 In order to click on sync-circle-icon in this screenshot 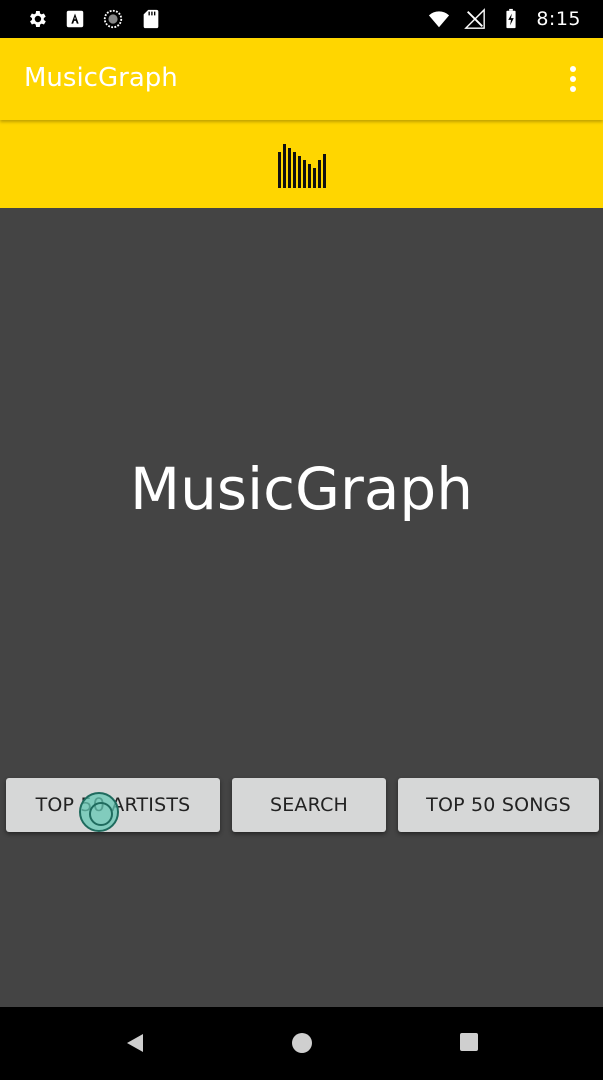, I will do `click(113, 19)`.